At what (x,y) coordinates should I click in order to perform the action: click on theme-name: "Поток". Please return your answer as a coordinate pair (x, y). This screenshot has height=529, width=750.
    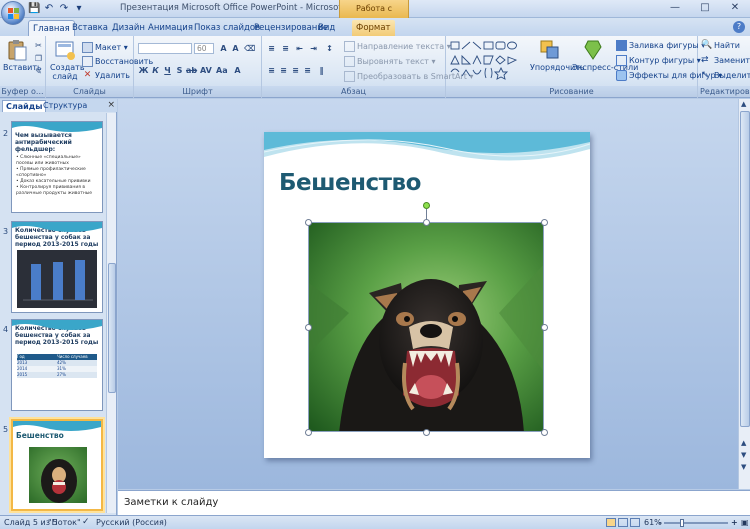
    Looking at the image, I should click on (64, 522).